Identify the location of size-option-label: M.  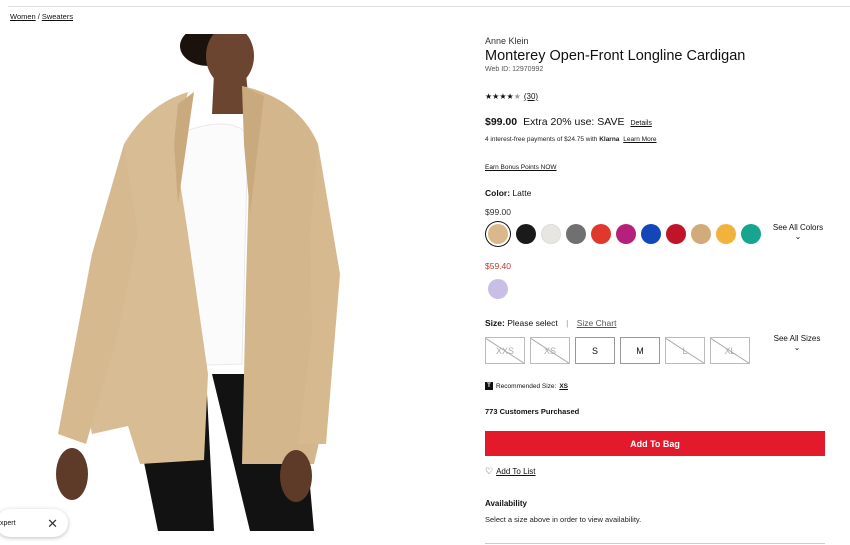
(640, 350).